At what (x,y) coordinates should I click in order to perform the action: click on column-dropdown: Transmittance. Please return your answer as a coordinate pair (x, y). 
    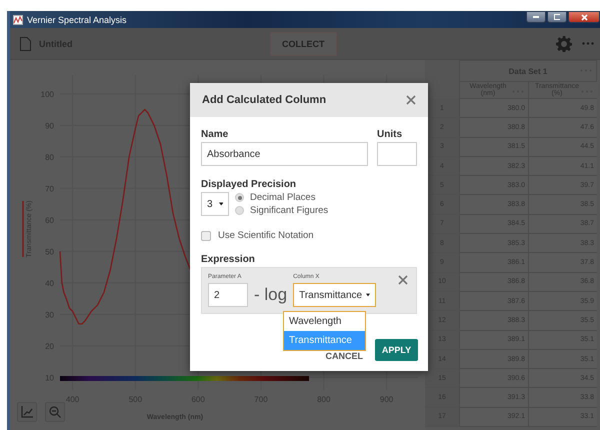
    Looking at the image, I should click on (334, 295).